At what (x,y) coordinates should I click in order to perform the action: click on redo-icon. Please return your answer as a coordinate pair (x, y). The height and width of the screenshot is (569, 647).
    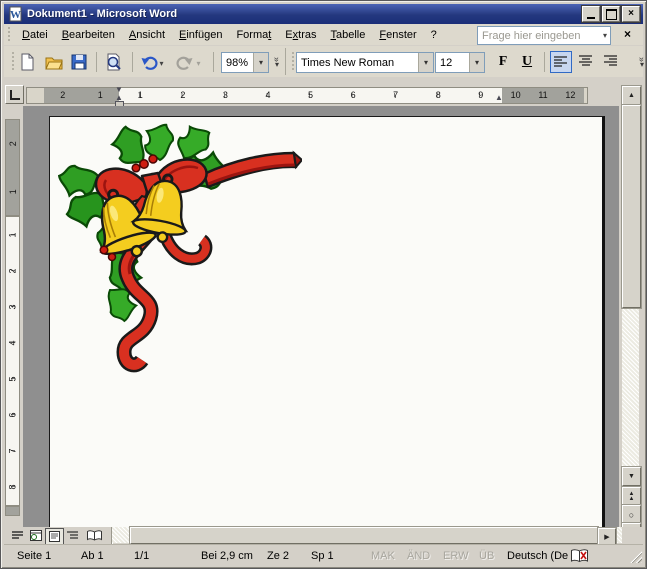
    Looking at the image, I should click on (184, 63).